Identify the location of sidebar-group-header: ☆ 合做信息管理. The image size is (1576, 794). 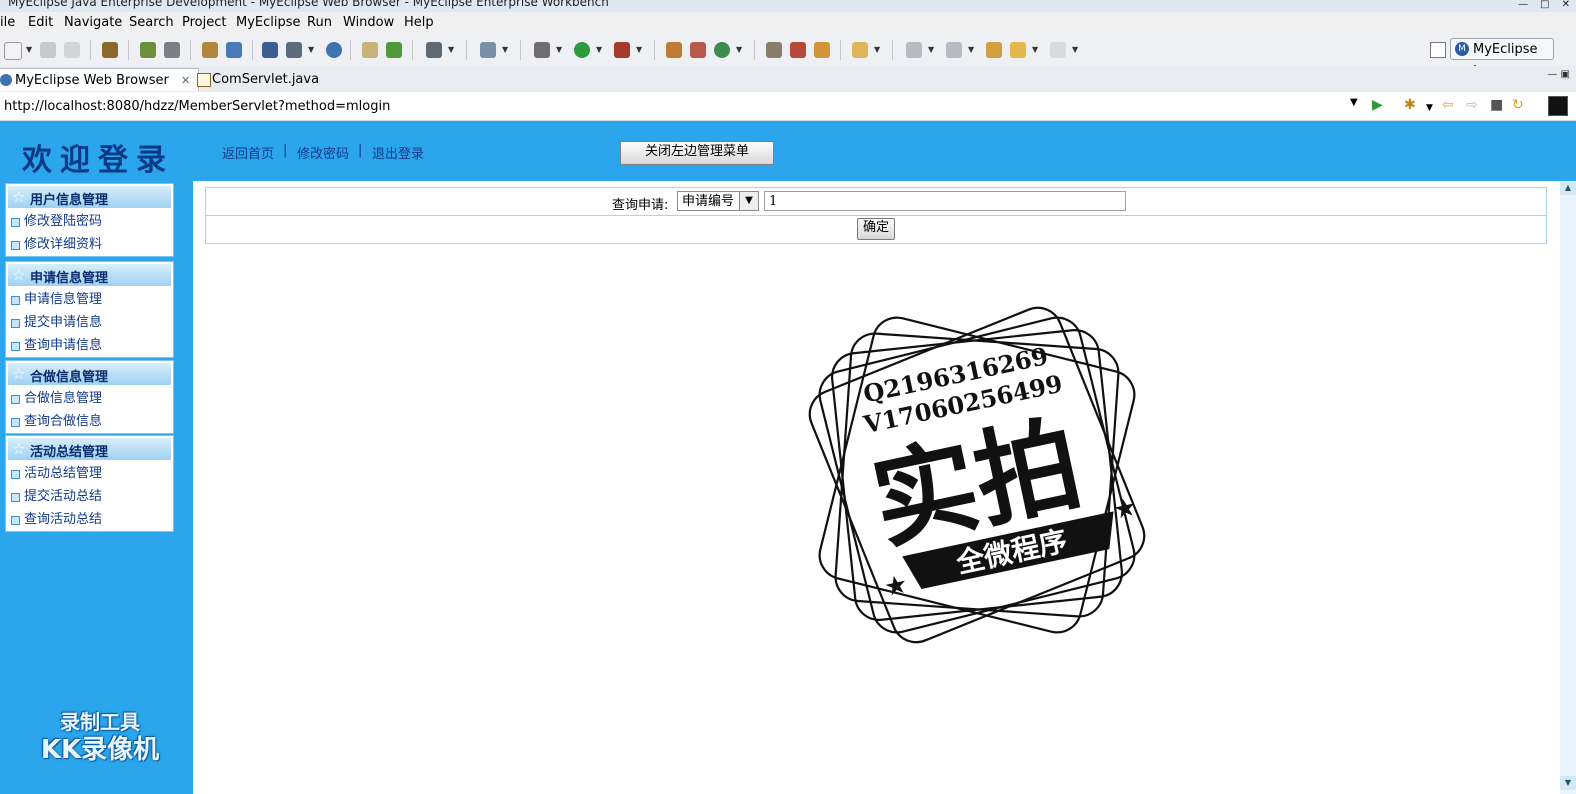
(89, 374).